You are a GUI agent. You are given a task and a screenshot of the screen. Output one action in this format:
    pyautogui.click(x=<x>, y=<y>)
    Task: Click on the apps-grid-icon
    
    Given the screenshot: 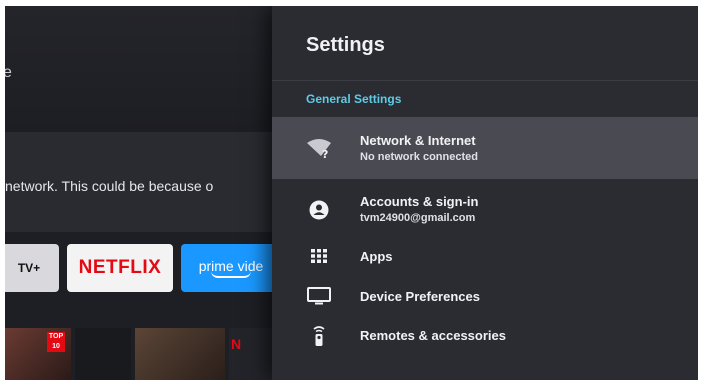 What is the action you would take?
    pyautogui.click(x=319, y=256)
    